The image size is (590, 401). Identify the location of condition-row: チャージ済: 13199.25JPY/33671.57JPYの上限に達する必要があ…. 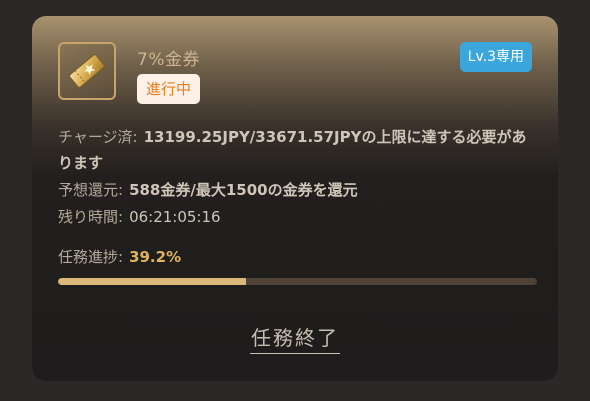
(296, 150).